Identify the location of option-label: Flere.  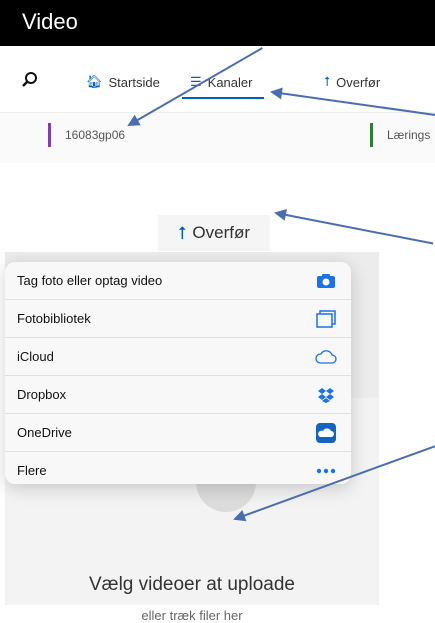
(32, 470).